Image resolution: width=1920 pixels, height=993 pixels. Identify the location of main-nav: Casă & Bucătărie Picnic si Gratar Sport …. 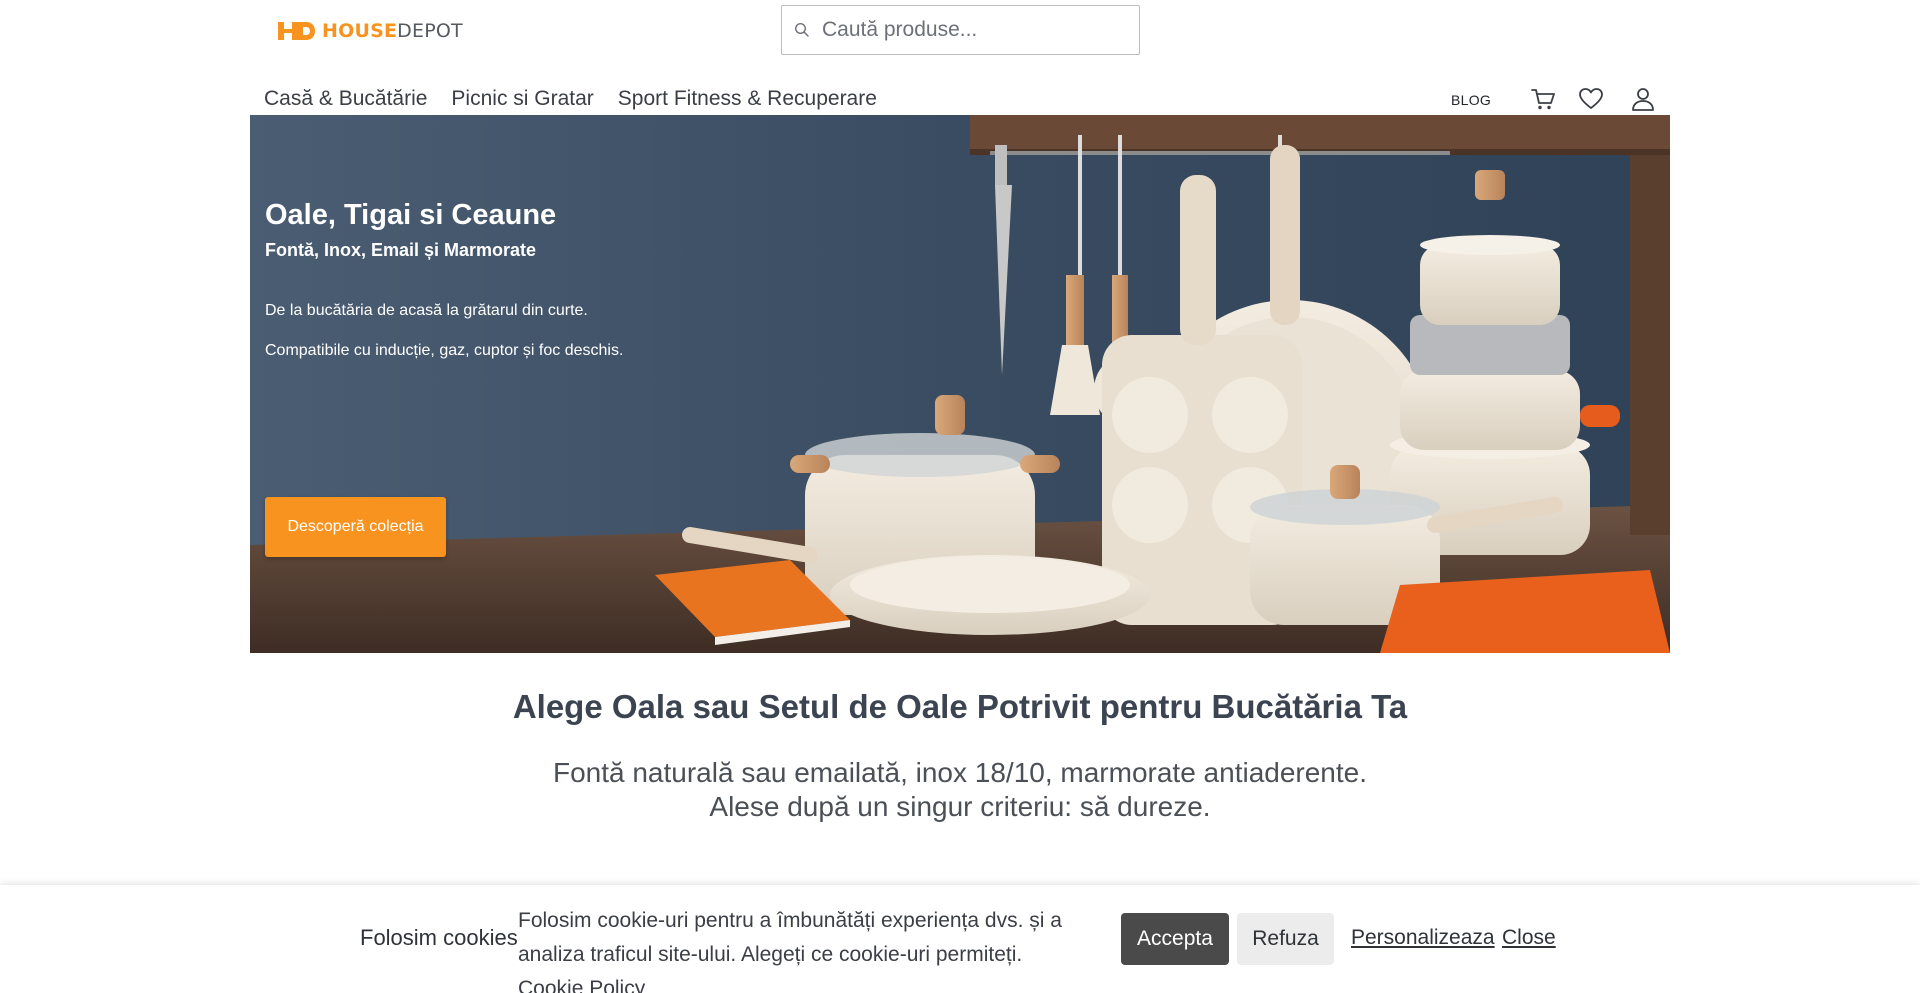
(576, 99).